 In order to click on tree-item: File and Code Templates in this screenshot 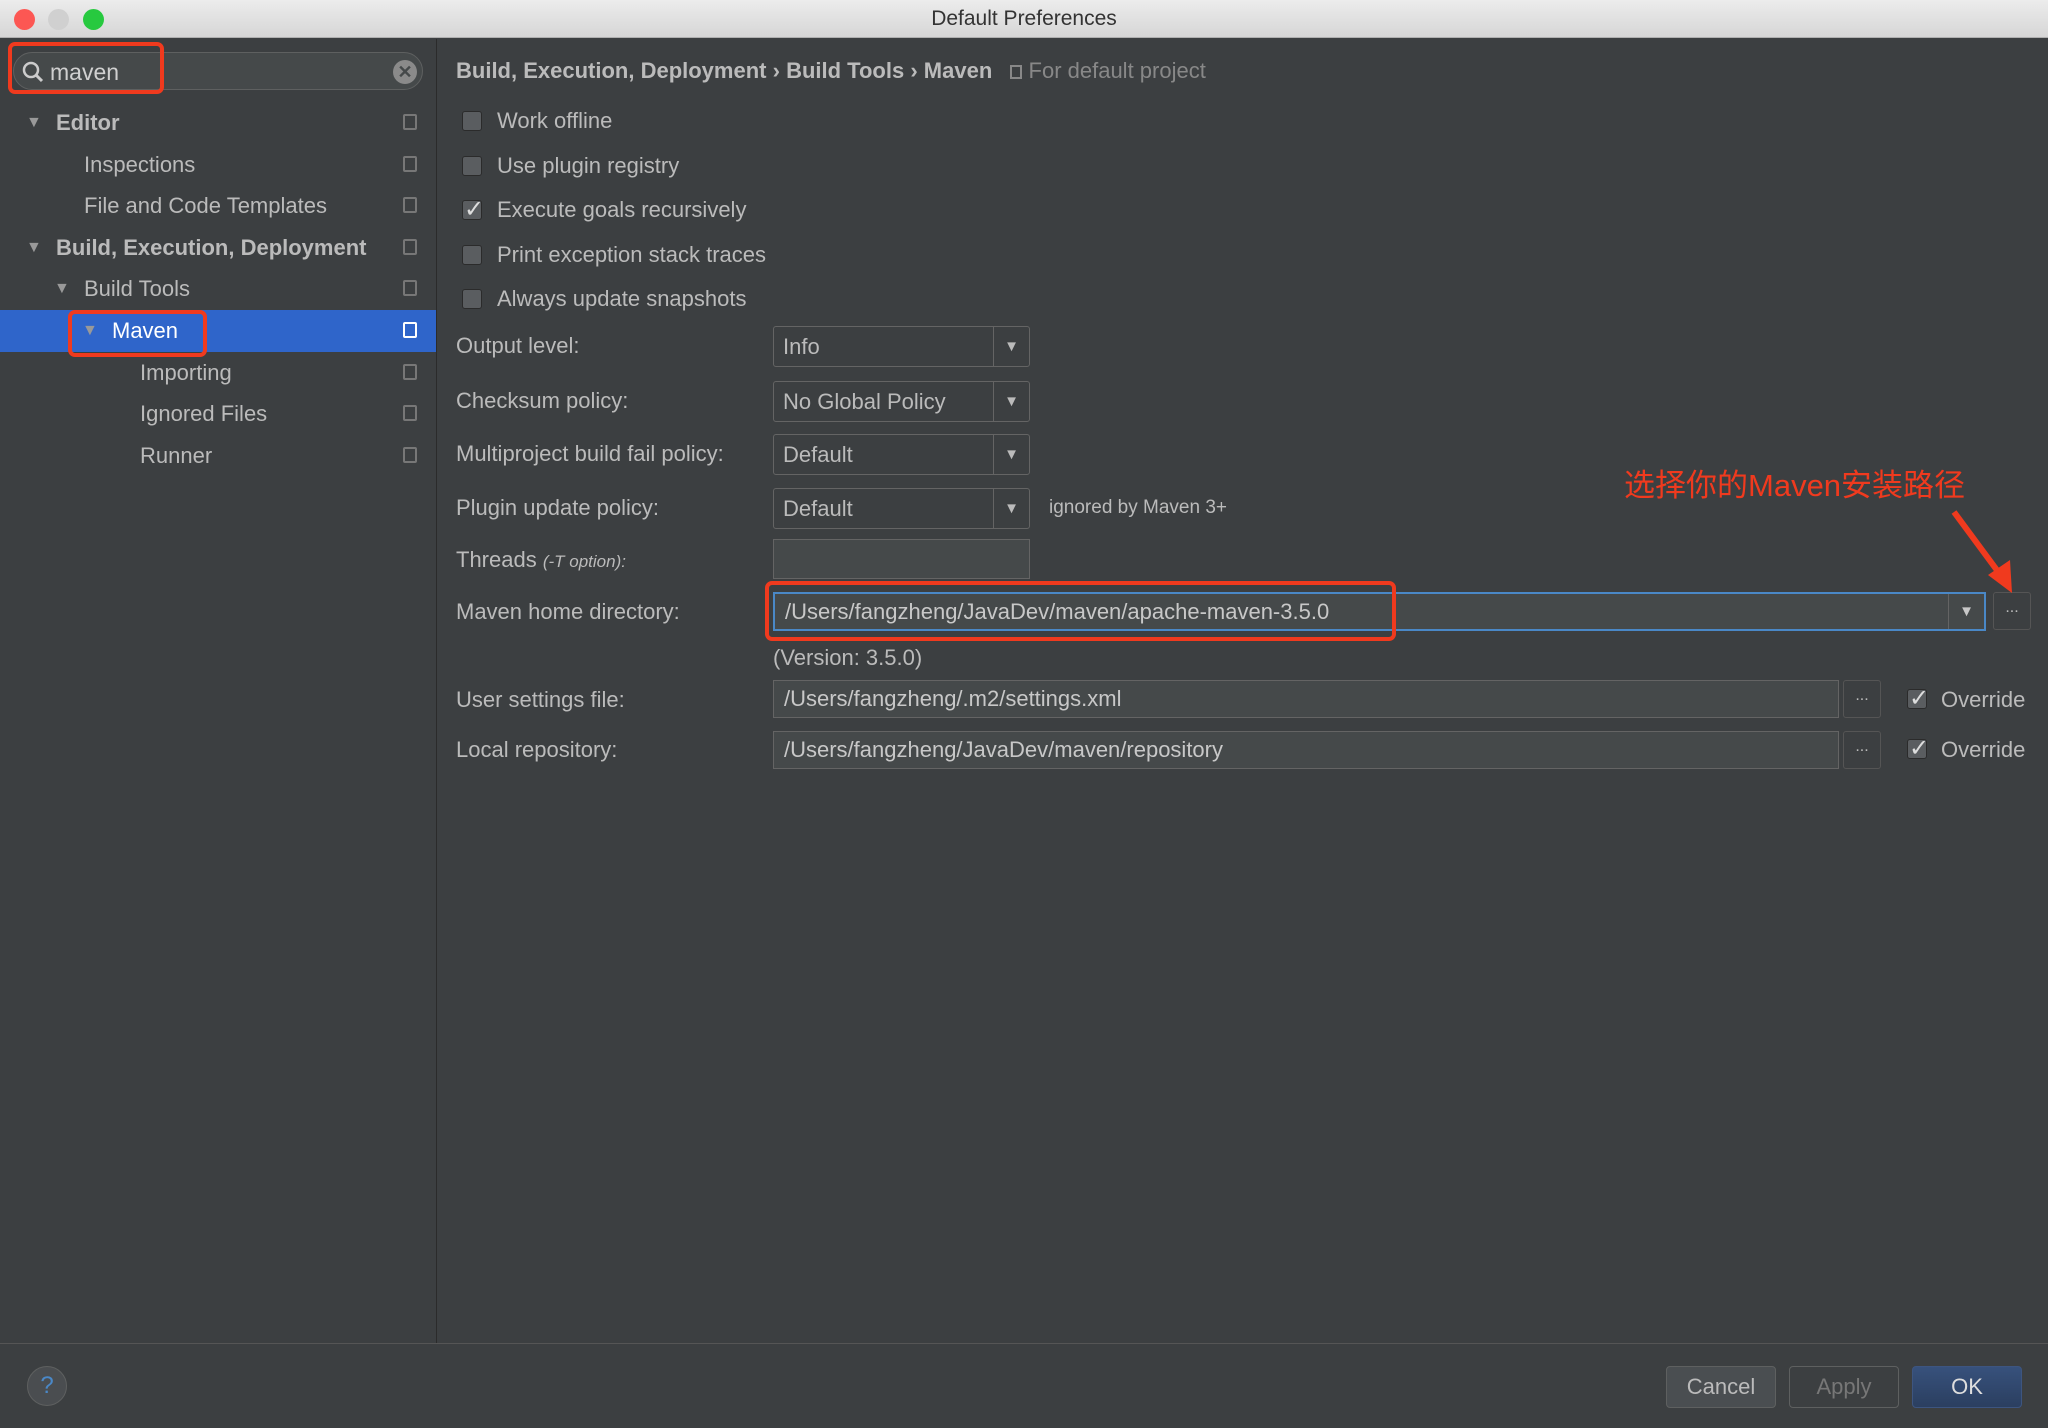, I will do `click(218, 206)`.